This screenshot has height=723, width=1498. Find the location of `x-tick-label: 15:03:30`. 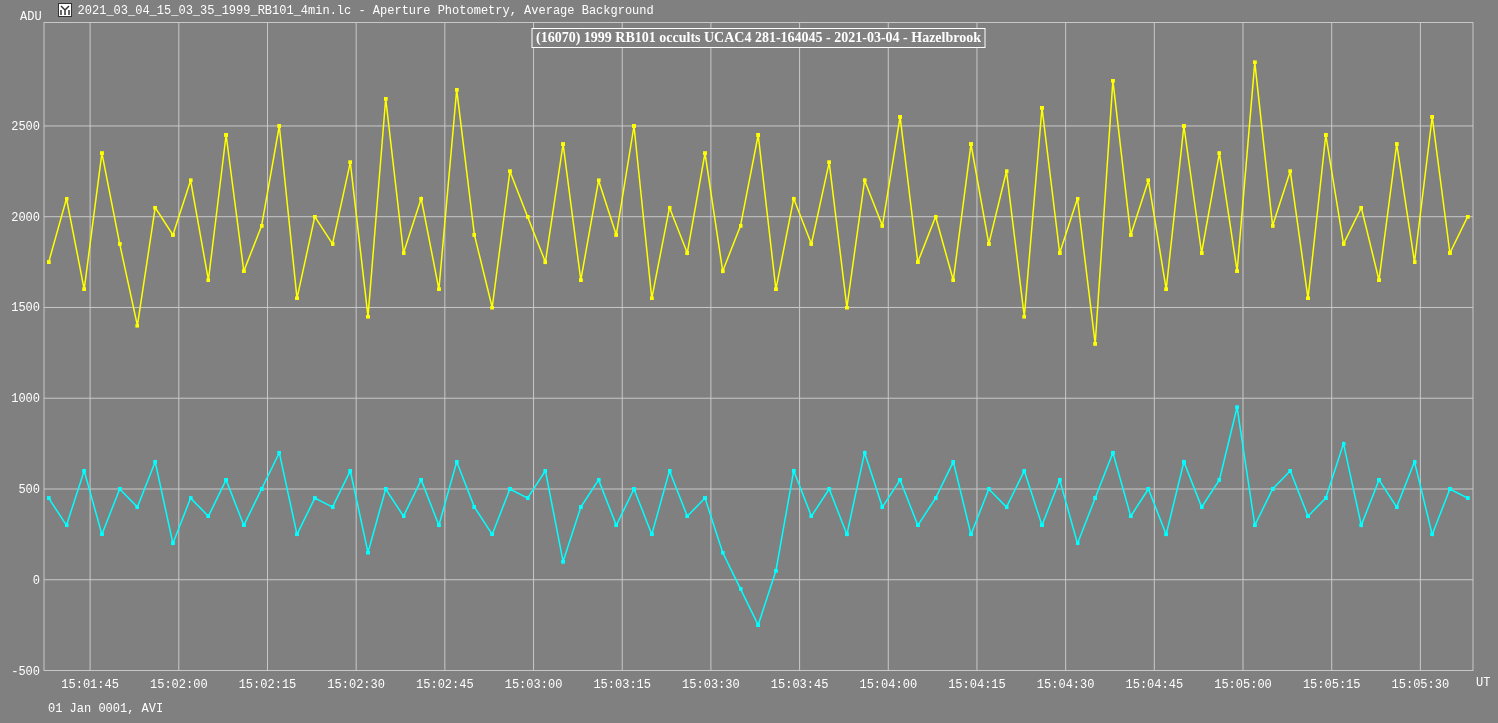

x-tick-label: 15:03:30 is located at coordinates (711, 685).